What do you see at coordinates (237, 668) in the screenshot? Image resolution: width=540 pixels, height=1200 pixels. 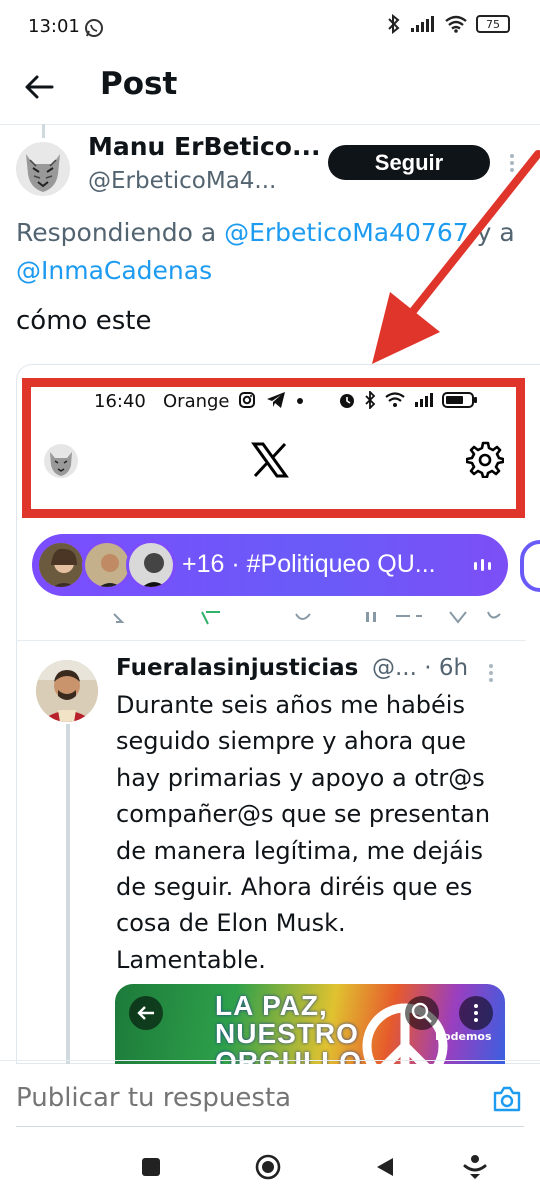 I see `tweet-author-name: Fueralasinjusticias` at bounding box center [237, 668].